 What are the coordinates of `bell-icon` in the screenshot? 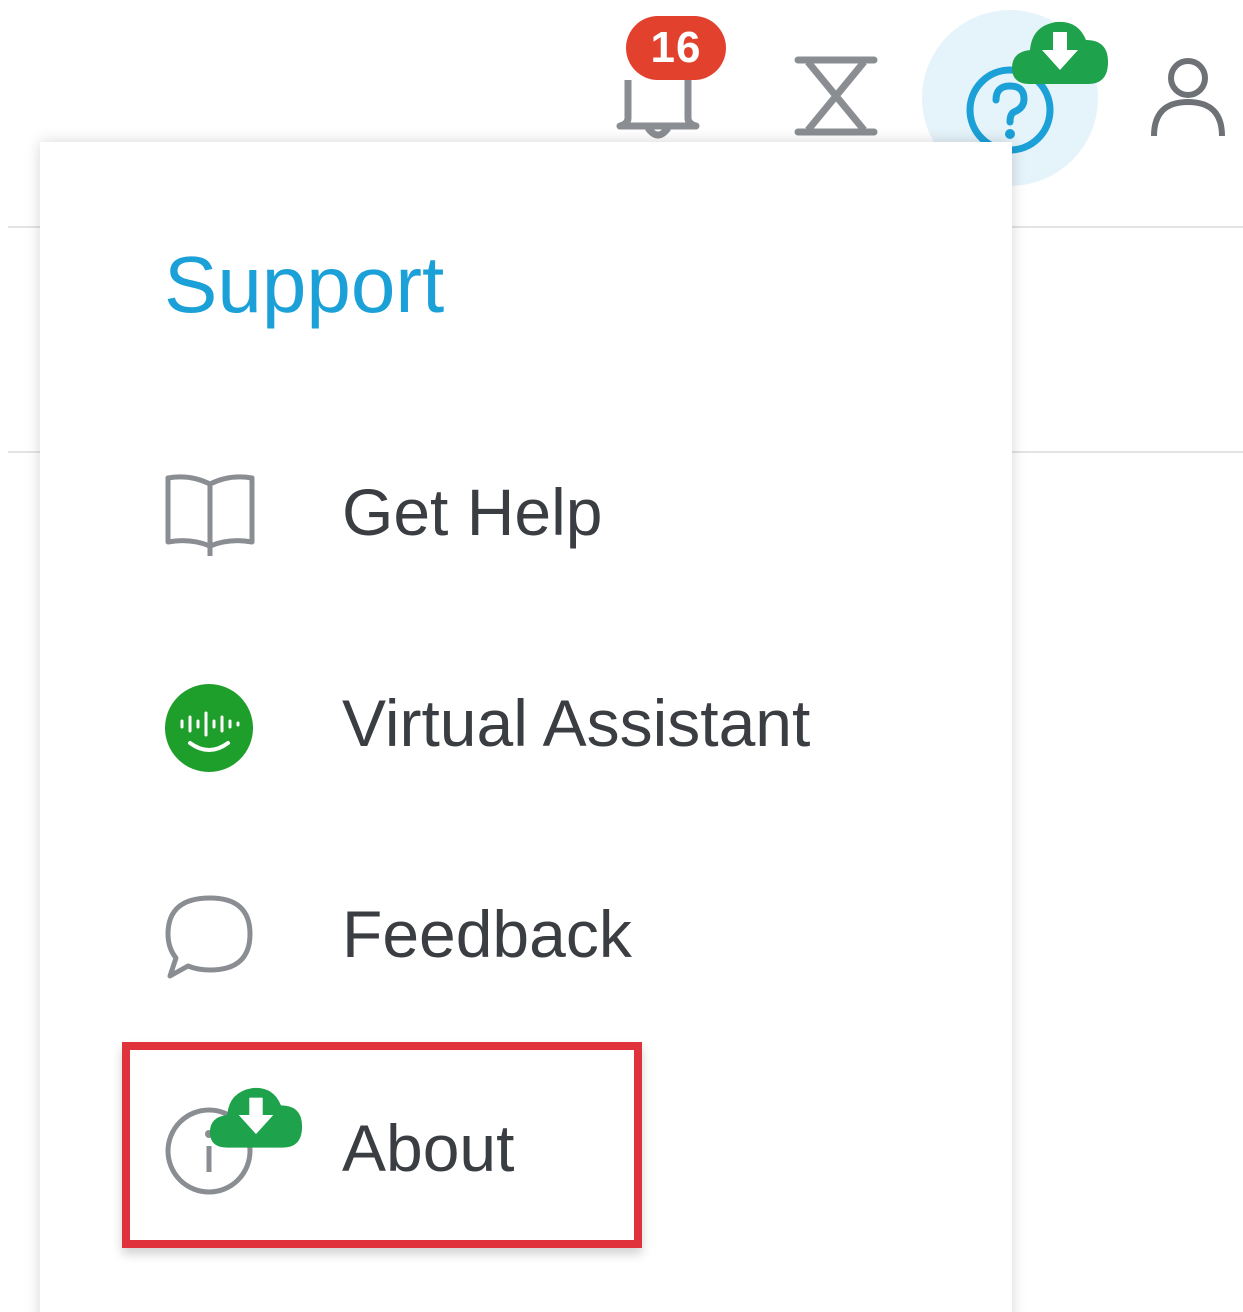 It's located at (658, 109).